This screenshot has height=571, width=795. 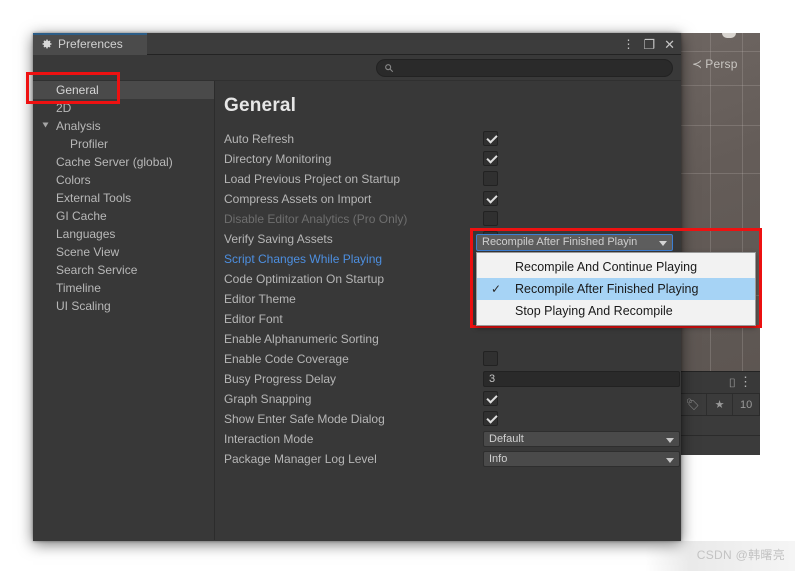 What do you see at coordinates (452, 139) in the screenshot?
I see `setting-row-auto-refresh: Auto Refresh` at bounding box center [452, 139].